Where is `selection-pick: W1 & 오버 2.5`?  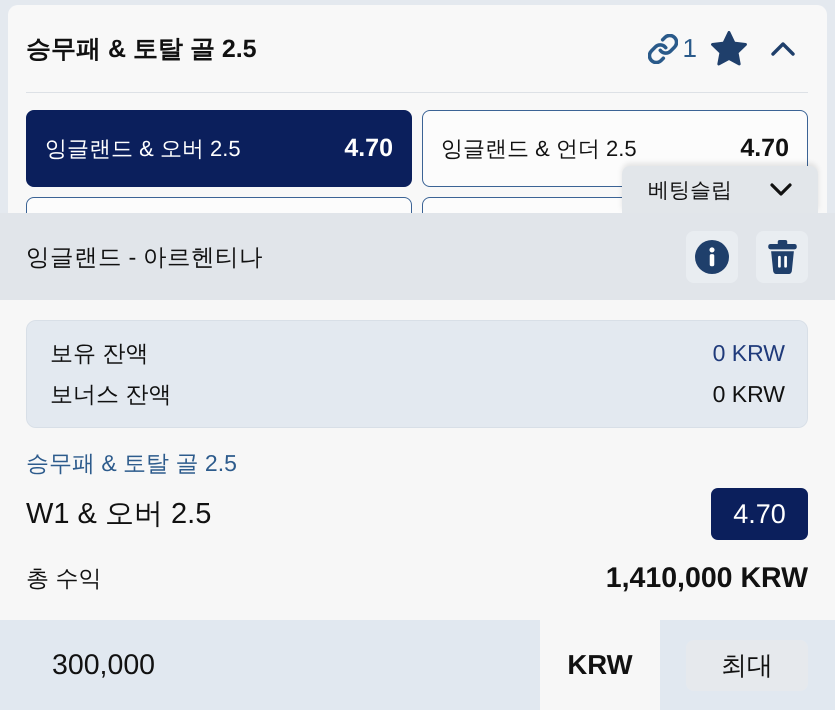
selection-pick: W1 & 오버 2.5 is located at coordinates (119, 514).